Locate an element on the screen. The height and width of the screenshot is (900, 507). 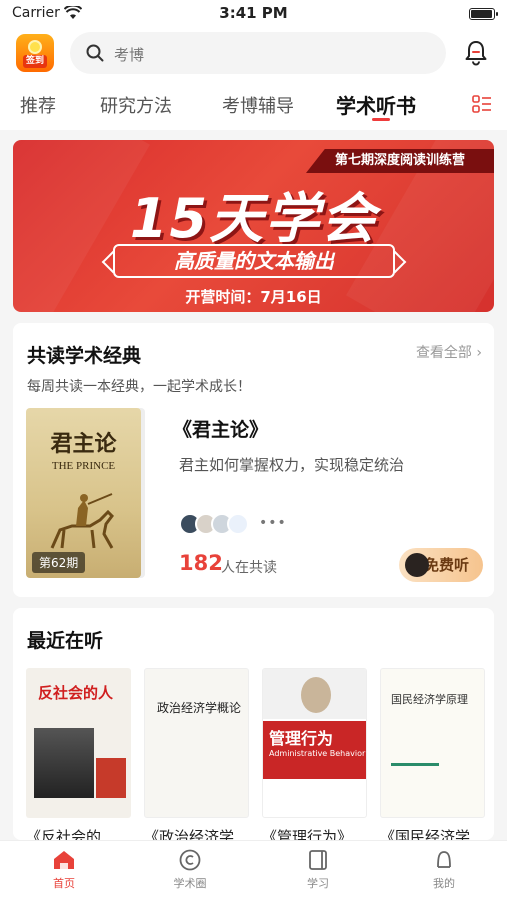
coread-title: 共读学术经典 is located at coordinates (84, 356).